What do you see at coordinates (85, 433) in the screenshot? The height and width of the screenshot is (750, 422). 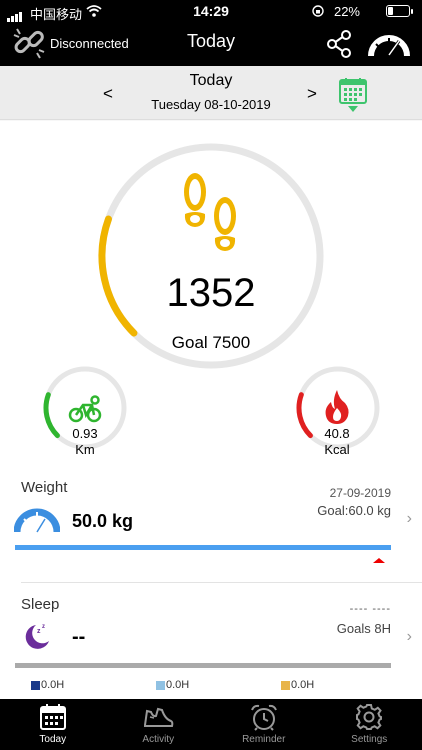 I see `distance-value: 0.93` at bounding box center [85, 433].